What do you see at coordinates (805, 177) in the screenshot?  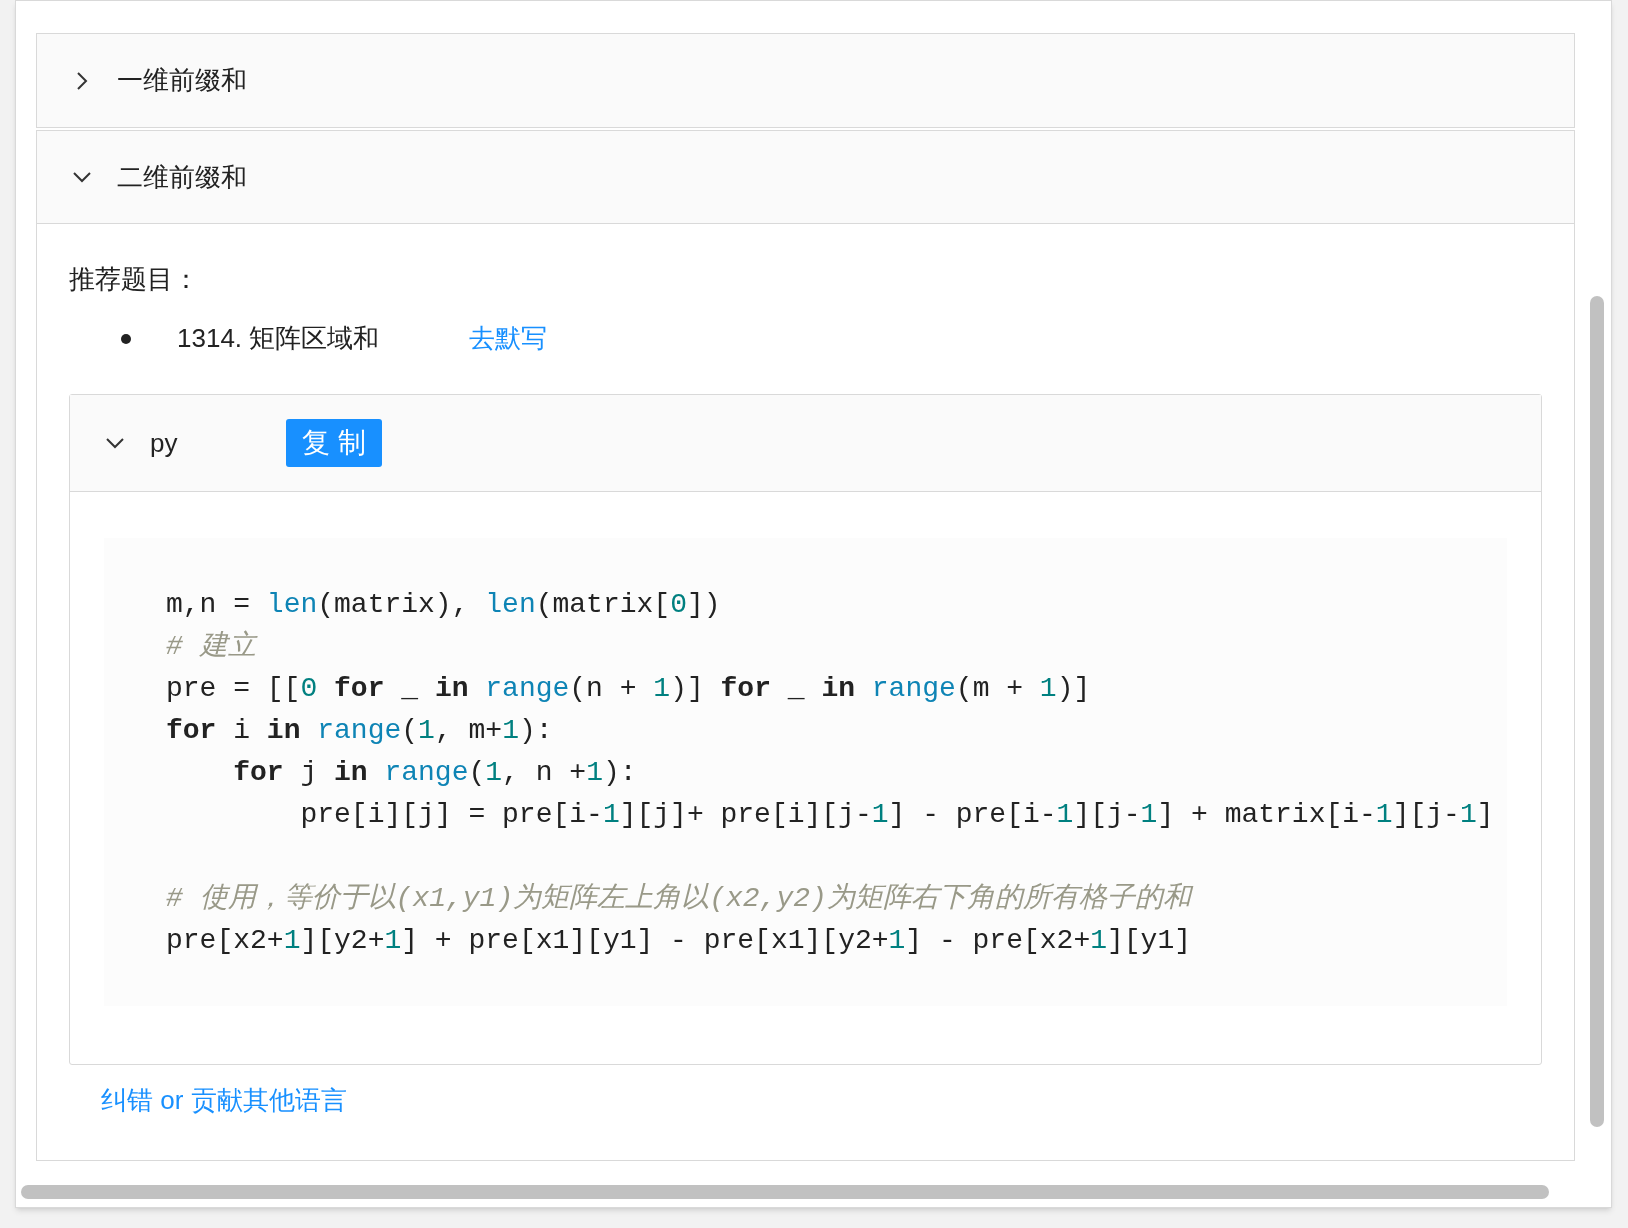 I see `accordion-header: 二维前缀和` at bounding box center [805, 177].